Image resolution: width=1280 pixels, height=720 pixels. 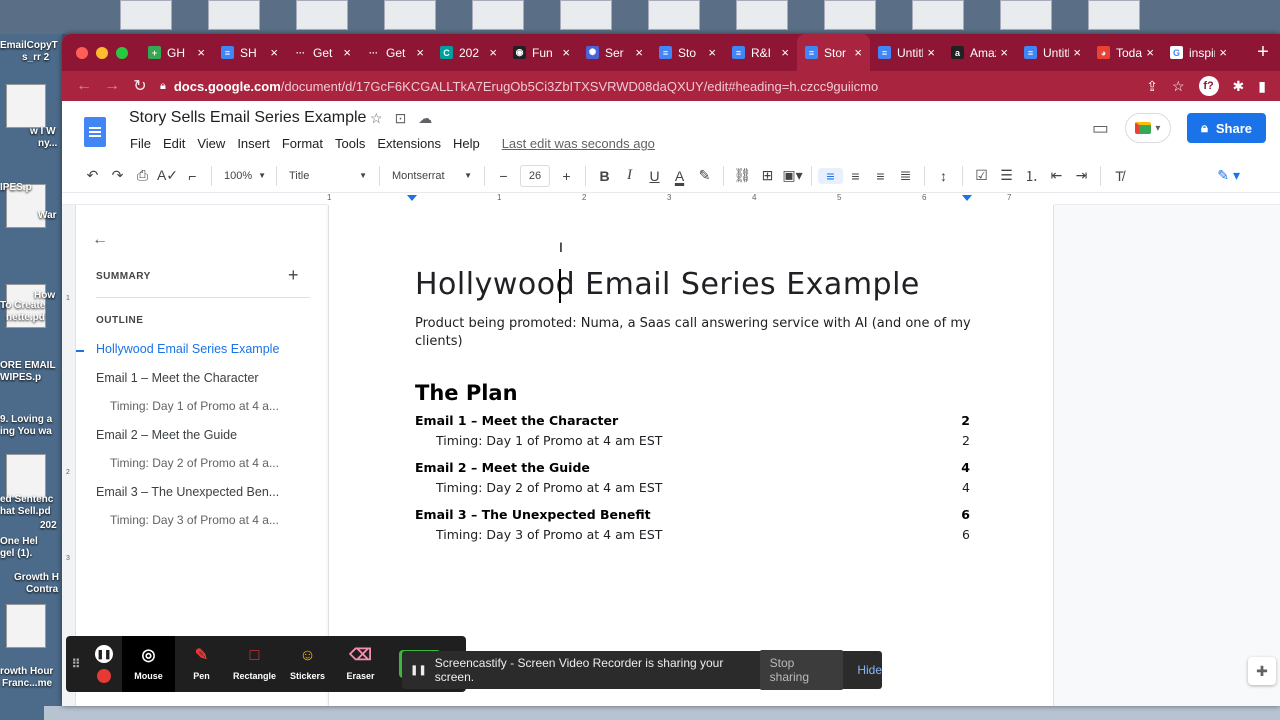 What do you see at coordinates (254, 664) in the screenshot?
I see `tool-rectangle: □ Rectangle` at bounding box center [254, 664].